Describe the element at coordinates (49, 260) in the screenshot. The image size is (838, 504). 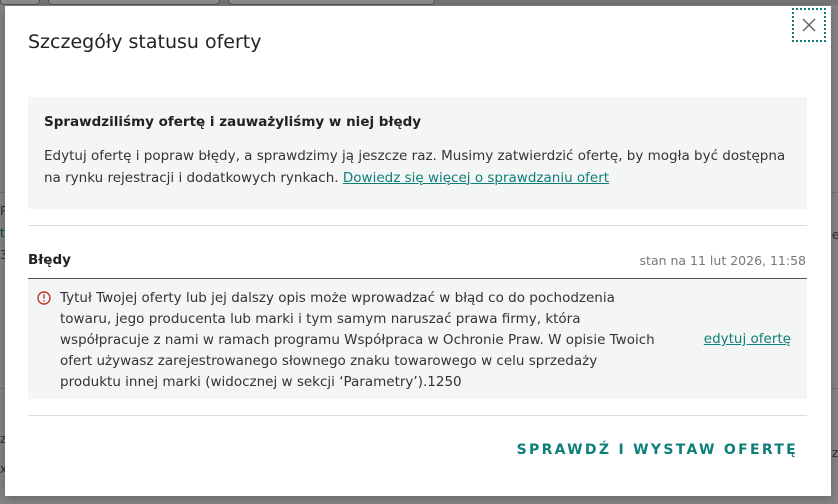
I see `errors-title: Błędy` at that location.